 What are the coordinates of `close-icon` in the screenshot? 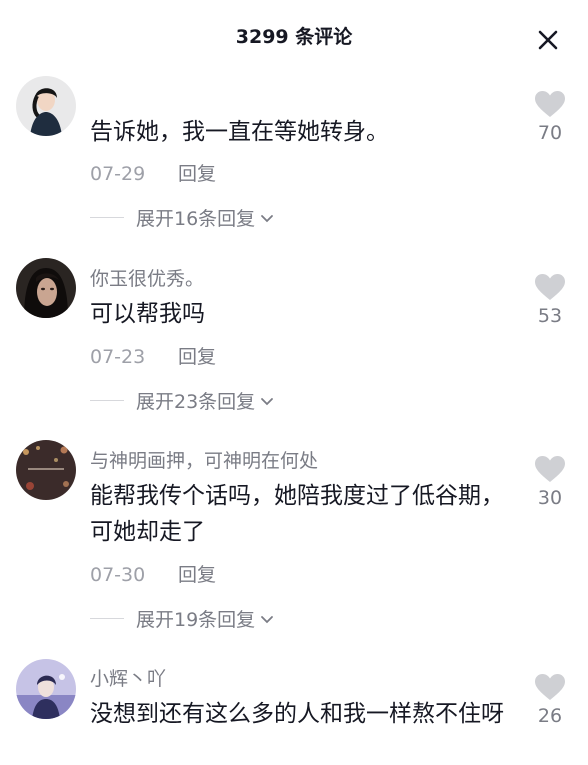 It's located at (548, 40).